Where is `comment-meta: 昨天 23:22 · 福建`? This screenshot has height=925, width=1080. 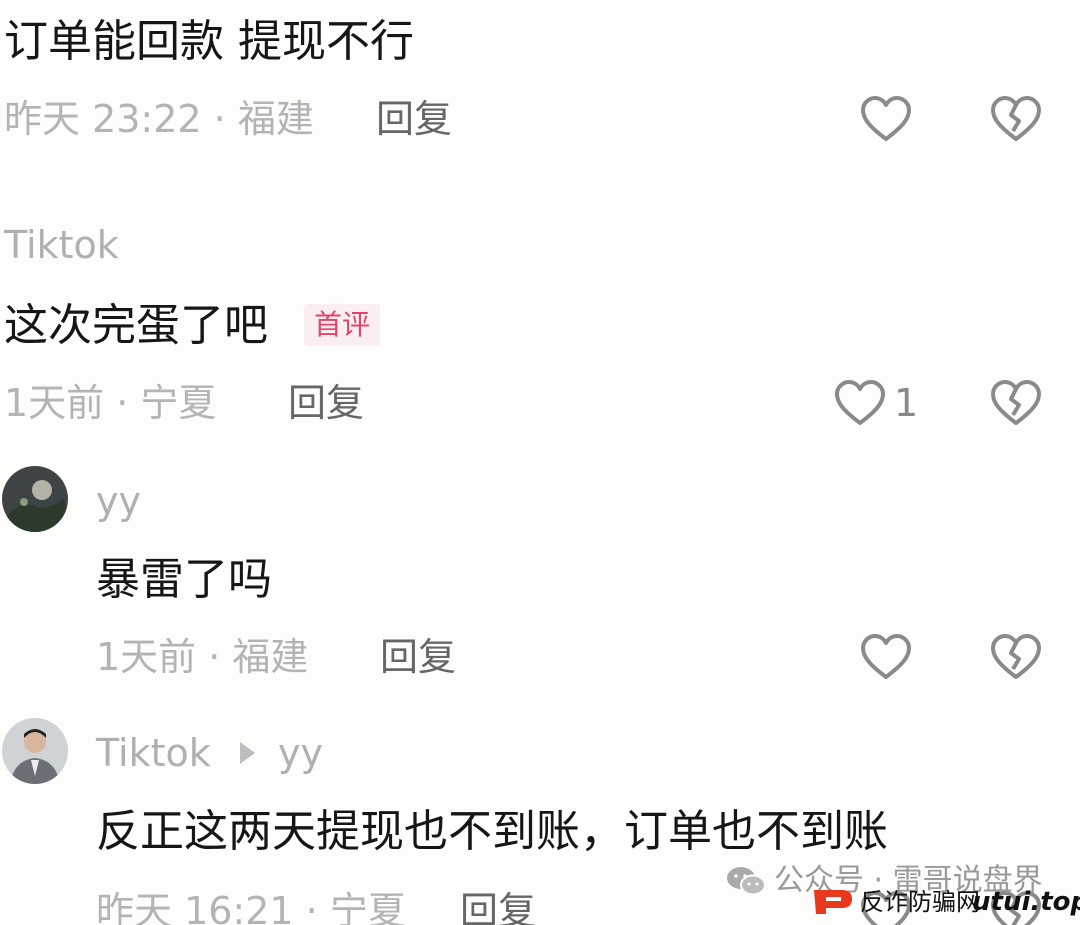
comment-meta: 昨天 23:22 · 福建 is located at coordinates (159, 119).